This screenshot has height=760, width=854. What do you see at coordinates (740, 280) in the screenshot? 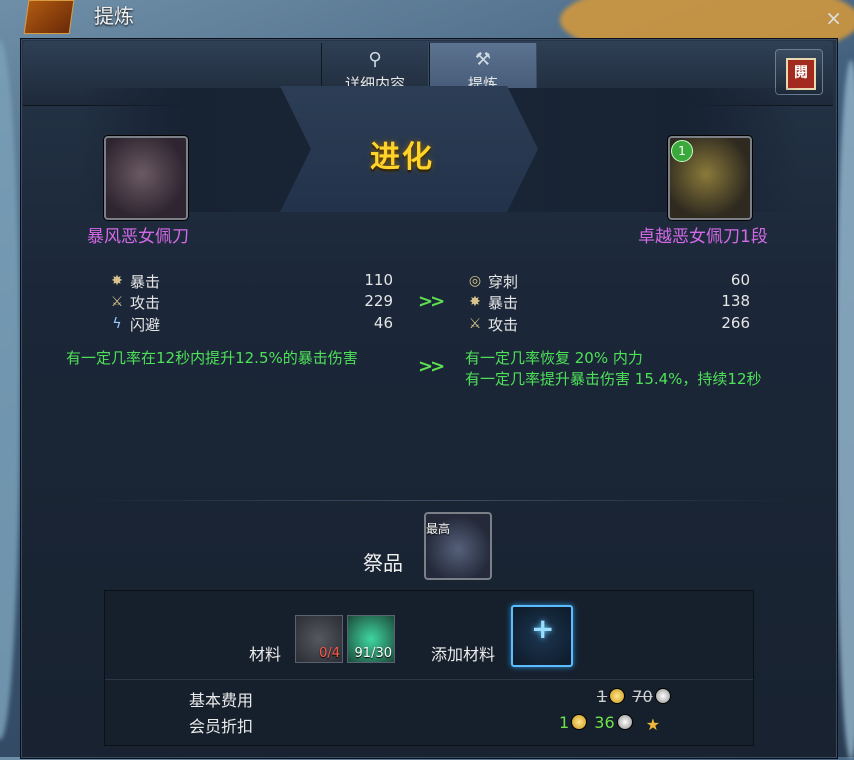
I see `stat-value: 60` at bounding box center [740, 280].